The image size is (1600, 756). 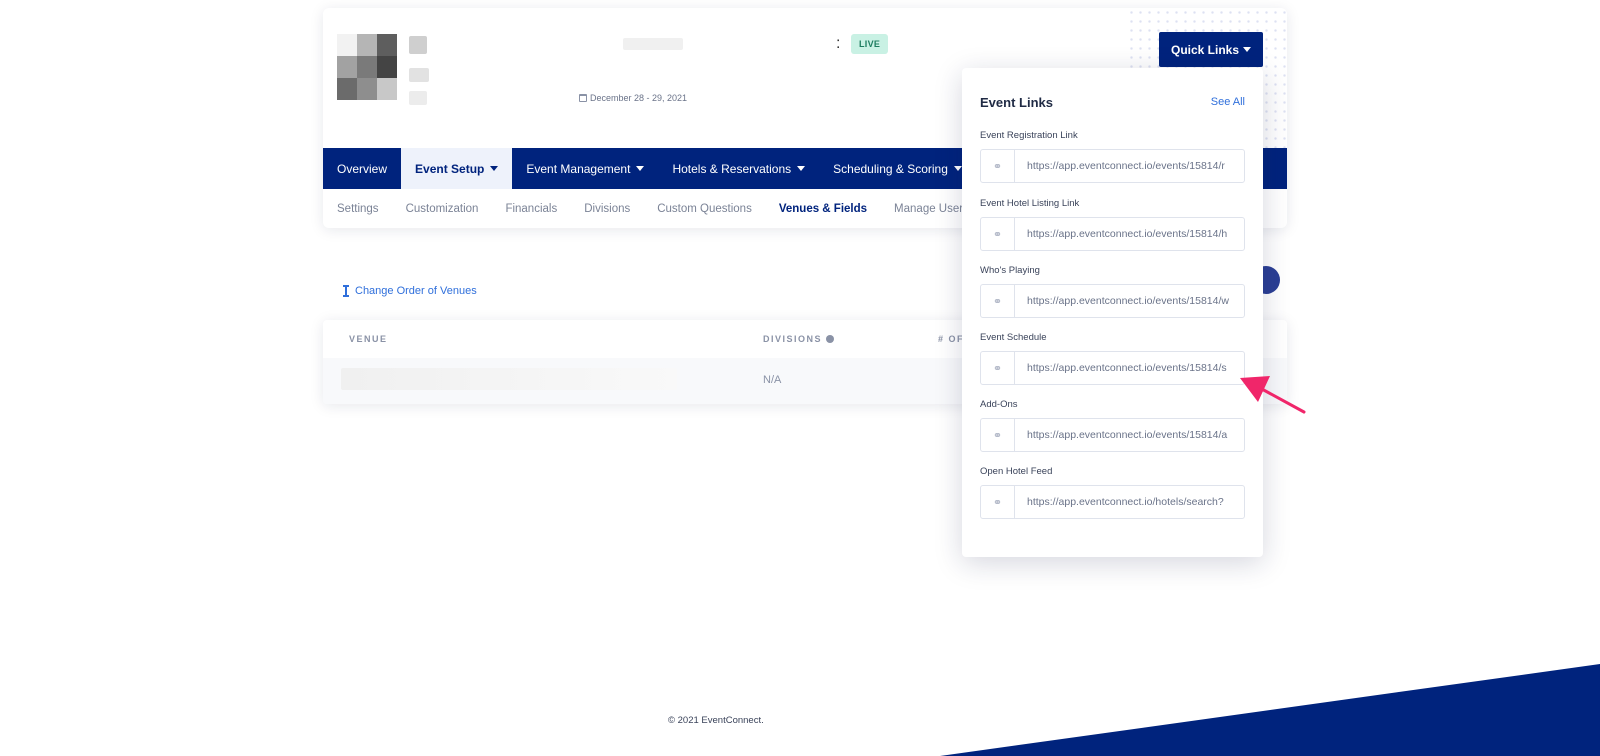 I want to click on nav-item-label: Scheduling & Scoring, so click(x=890, y=168).